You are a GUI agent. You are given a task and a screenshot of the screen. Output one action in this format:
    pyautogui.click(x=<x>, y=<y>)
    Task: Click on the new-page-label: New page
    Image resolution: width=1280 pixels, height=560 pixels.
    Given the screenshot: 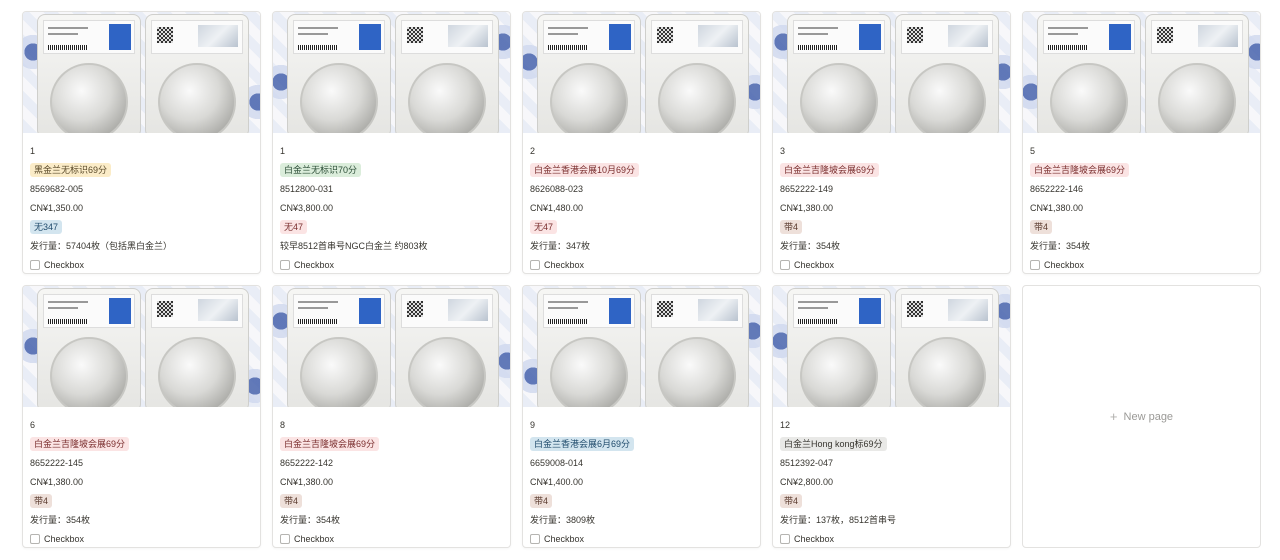 What is the action you would take?
    pyautogui.click(x=1148, y=416)
    